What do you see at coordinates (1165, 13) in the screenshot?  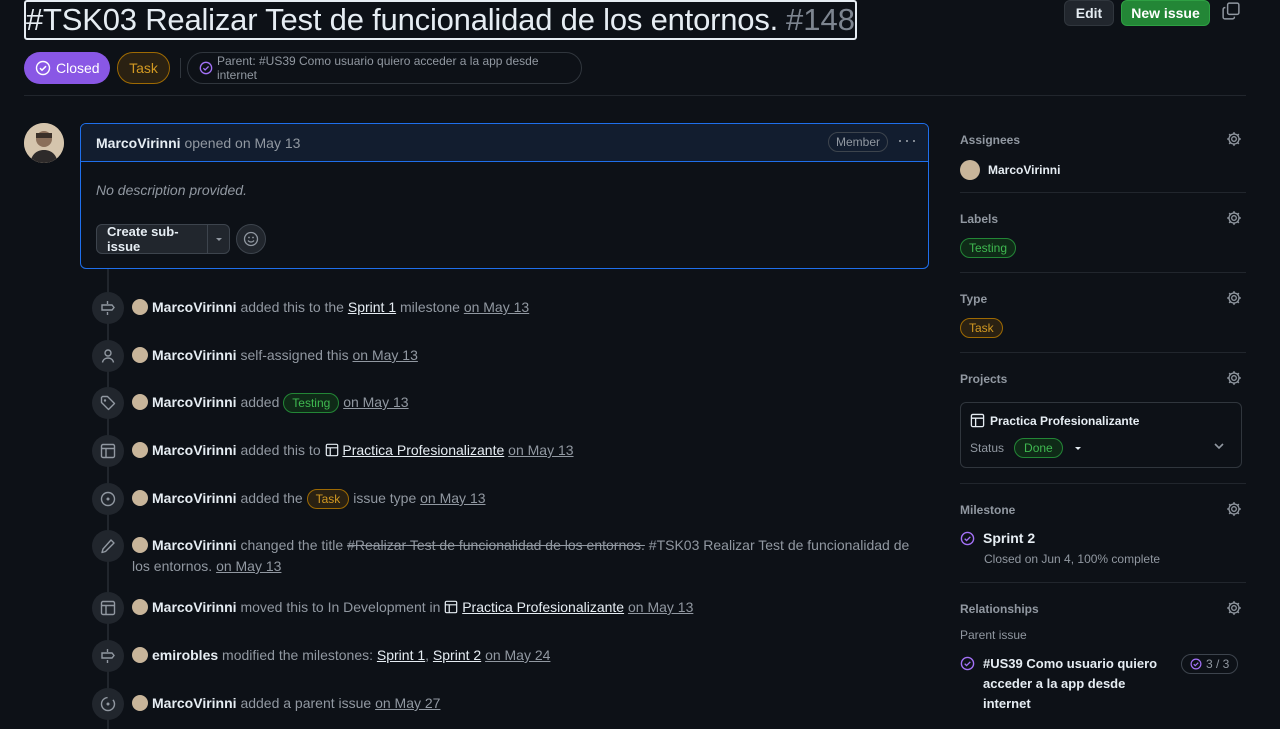 I see `new-issue-button: New issue` at bounding box center [1165, 13].